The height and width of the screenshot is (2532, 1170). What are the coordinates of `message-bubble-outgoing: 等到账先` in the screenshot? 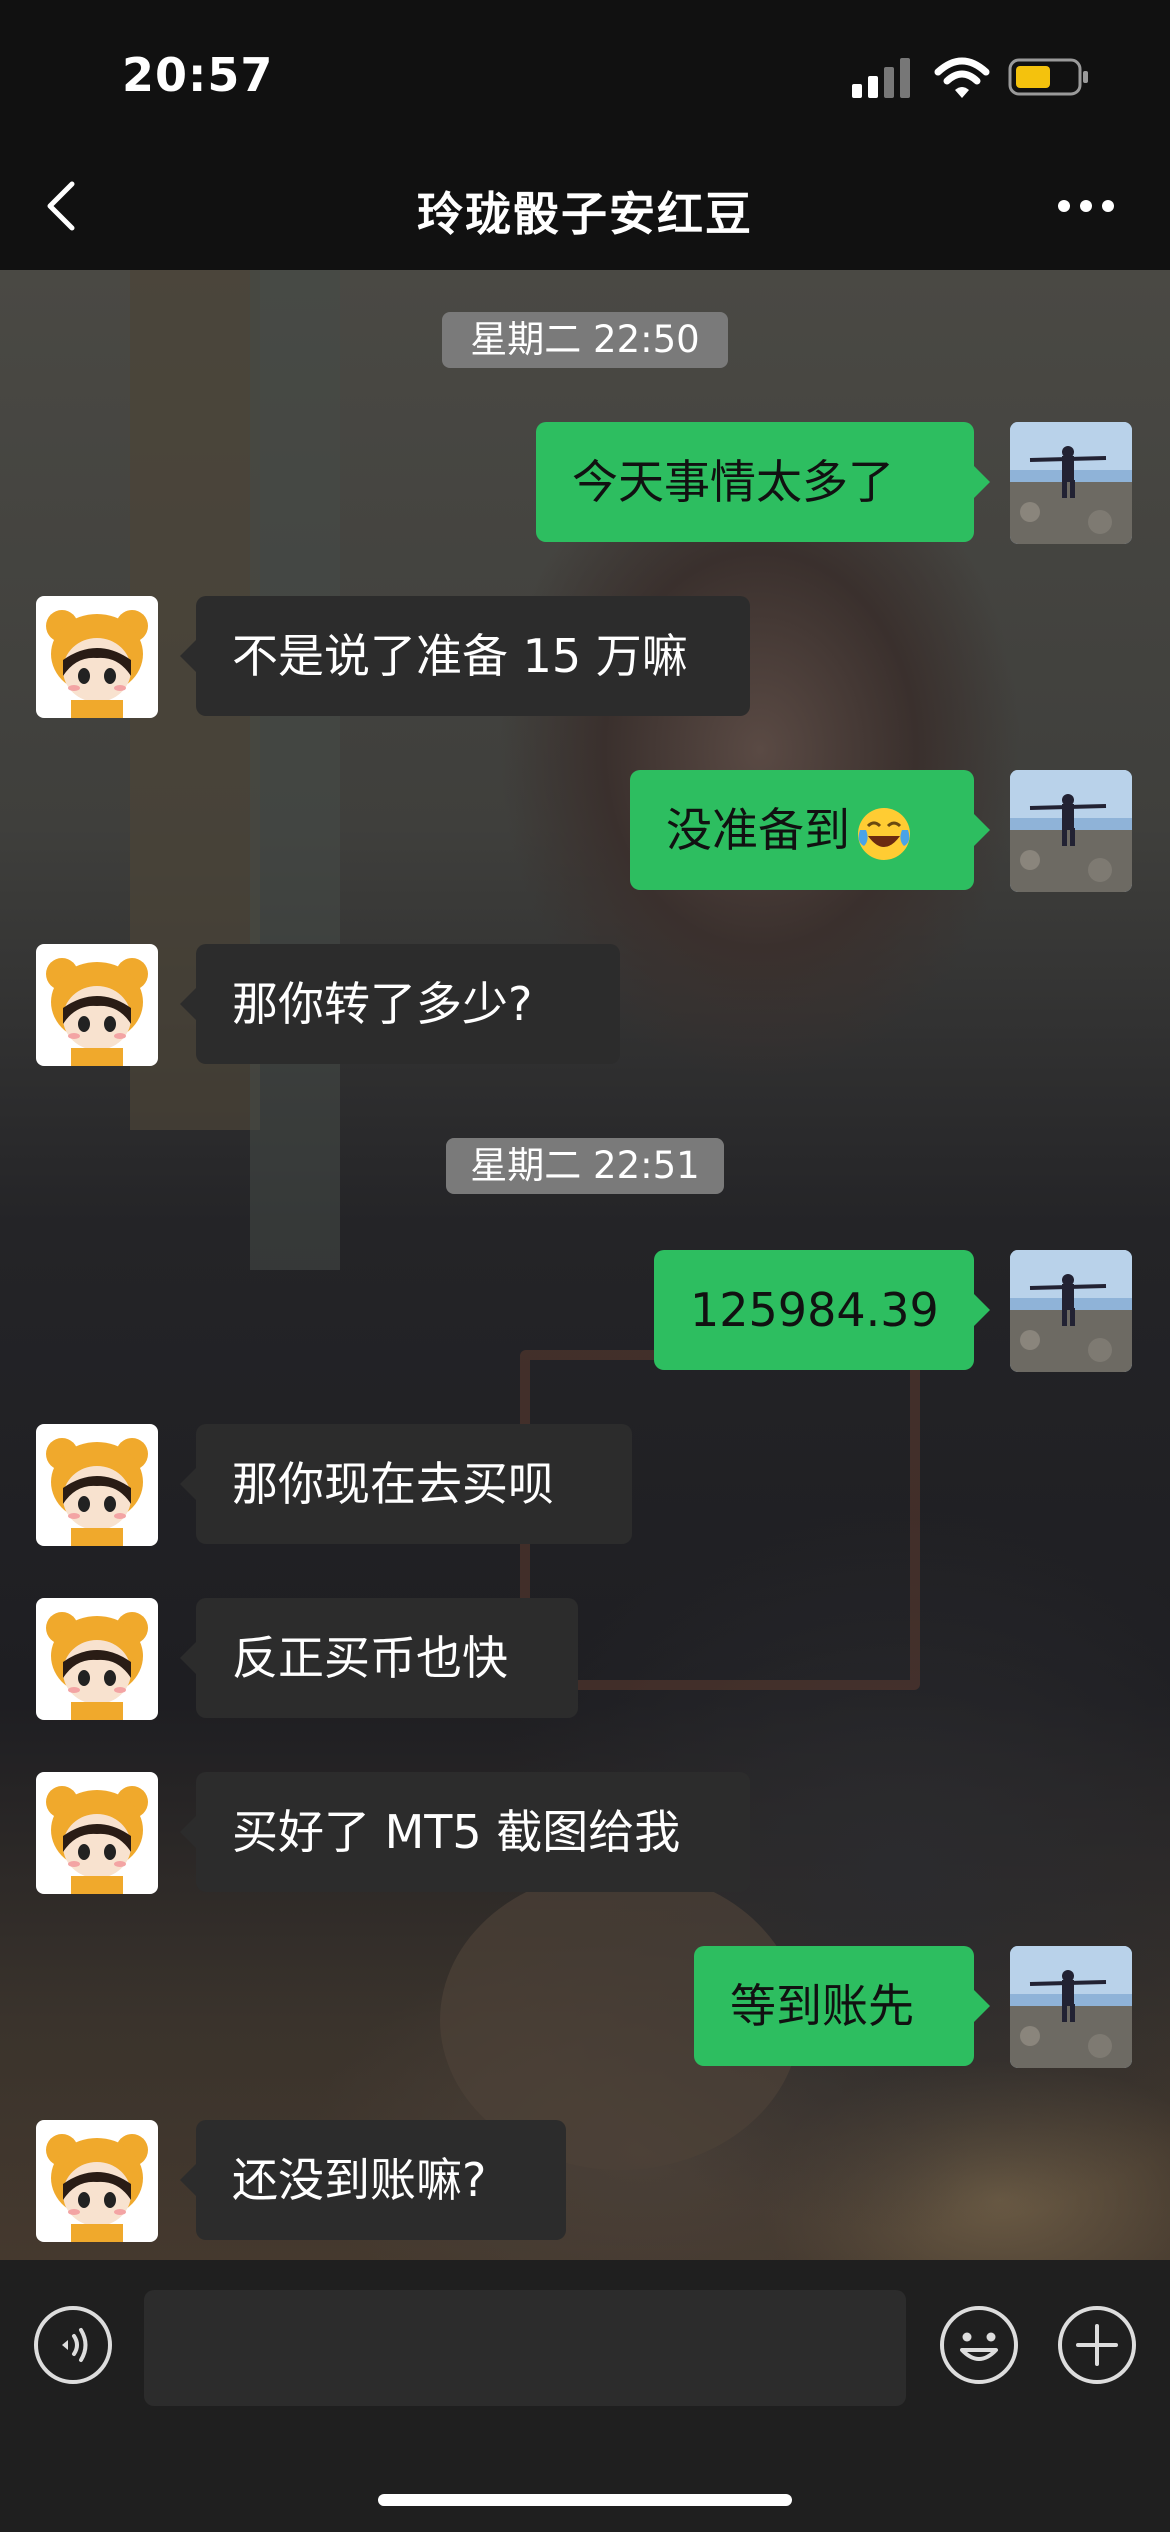 It's located at (842, 2006).